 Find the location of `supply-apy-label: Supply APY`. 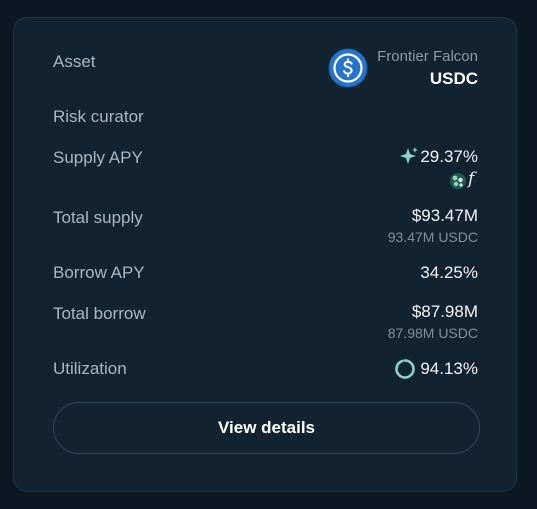

supply-apy-label: Supply APY is located at coordinates (98, 157).